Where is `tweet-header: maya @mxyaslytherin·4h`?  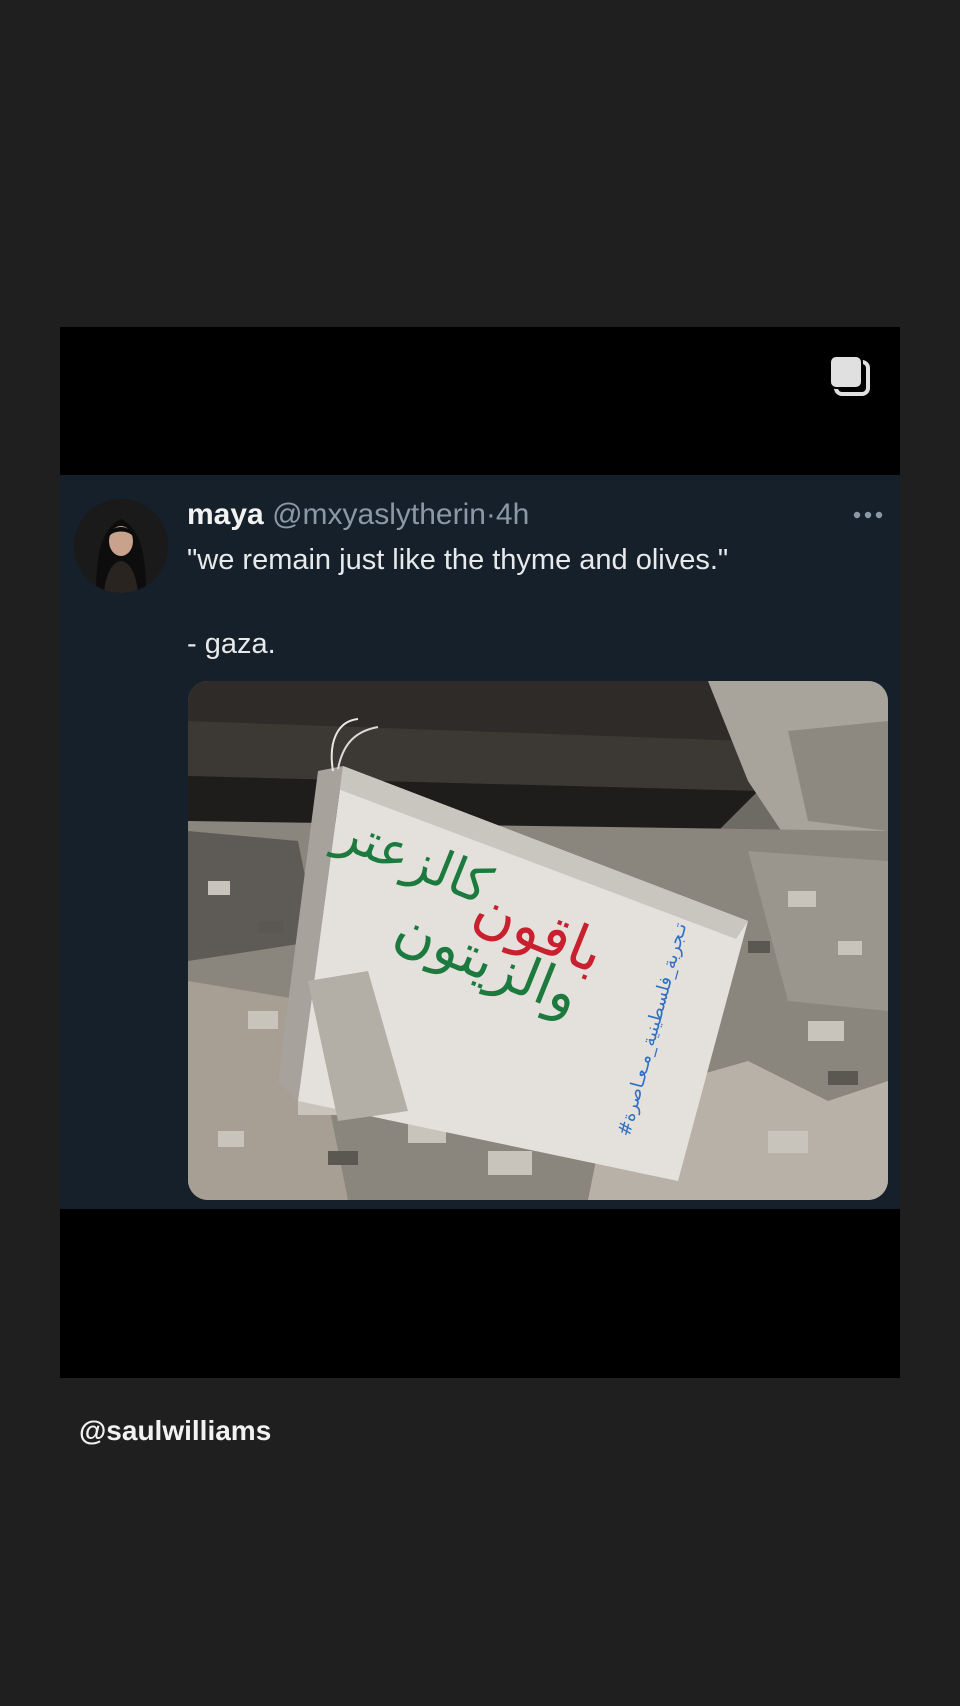 tweet-header: maya @mxyaslytherin·4h is located at coordinates (487, 515).